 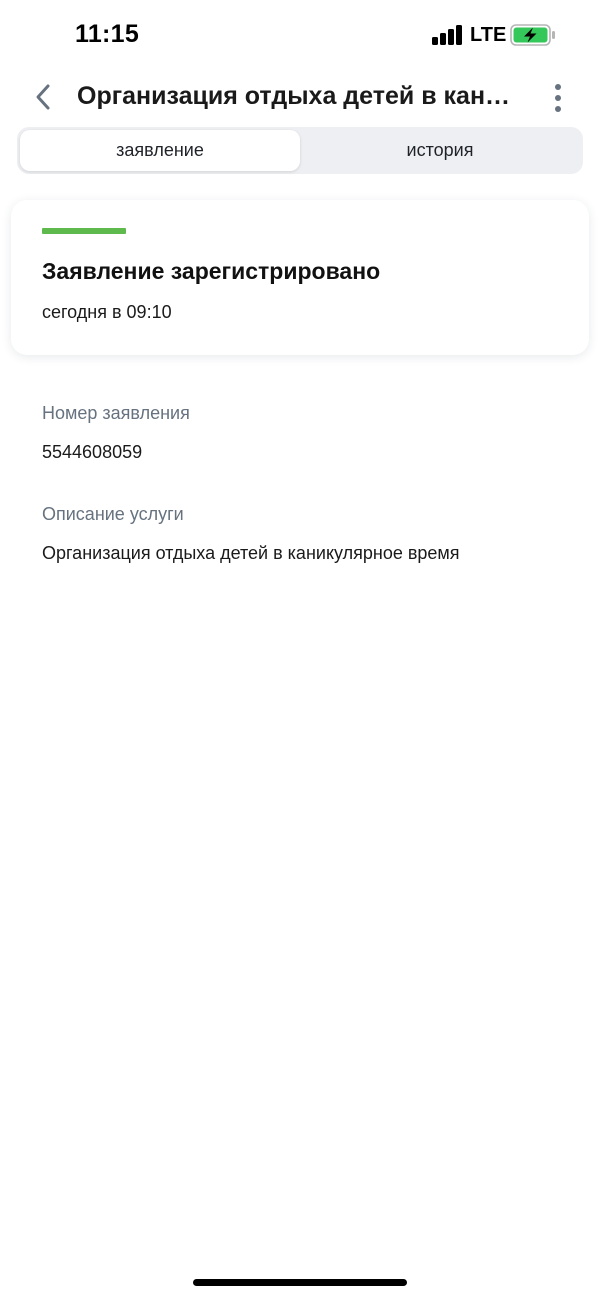 What do you see at coordinates (116, 413) in the screenshot?
I see `application-number-label: Номер заявления` at bounding box center [116, 413].